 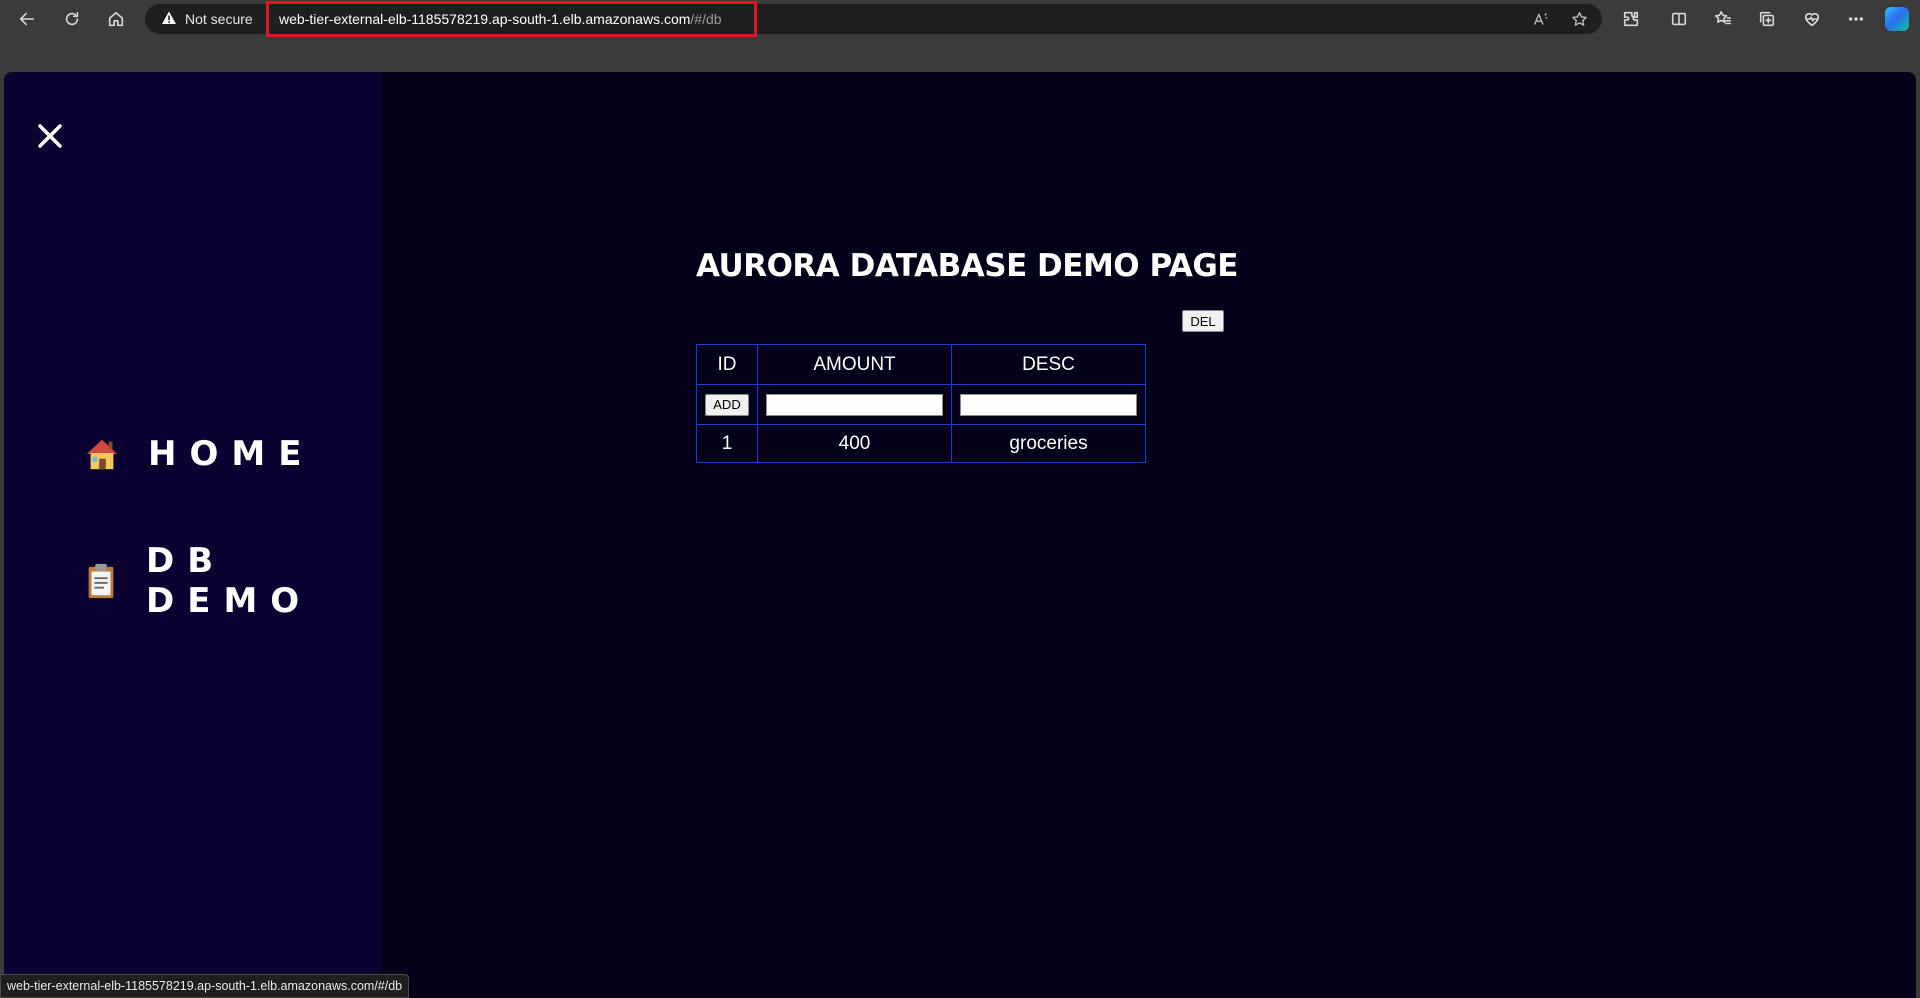 I want to click on header-desc: DESC, so click(x=1048, y=364).